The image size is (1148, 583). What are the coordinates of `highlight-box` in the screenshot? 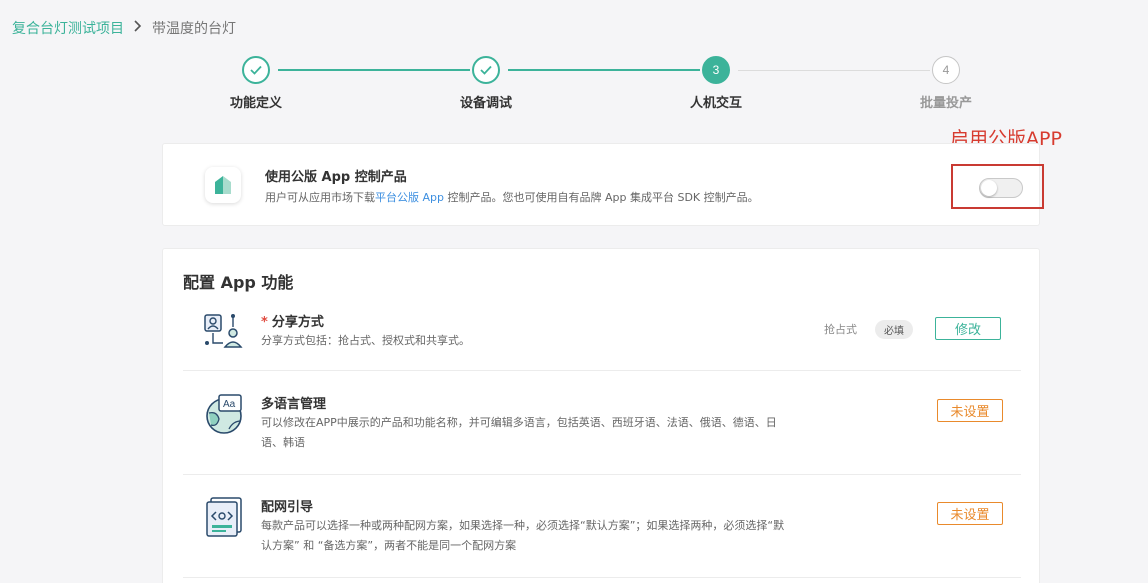 It's located at (997, 186).